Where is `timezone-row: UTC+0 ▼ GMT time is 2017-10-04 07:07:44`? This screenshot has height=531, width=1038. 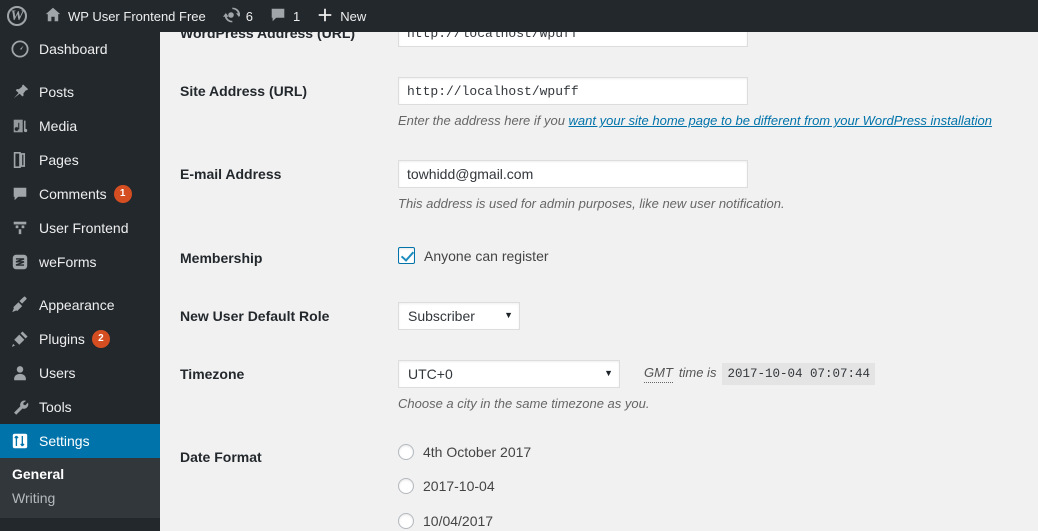 timezone-row: UTC+0 ▼ GMT time is 2017-10-04 07:07:44 is located at coordinates (713, 373).